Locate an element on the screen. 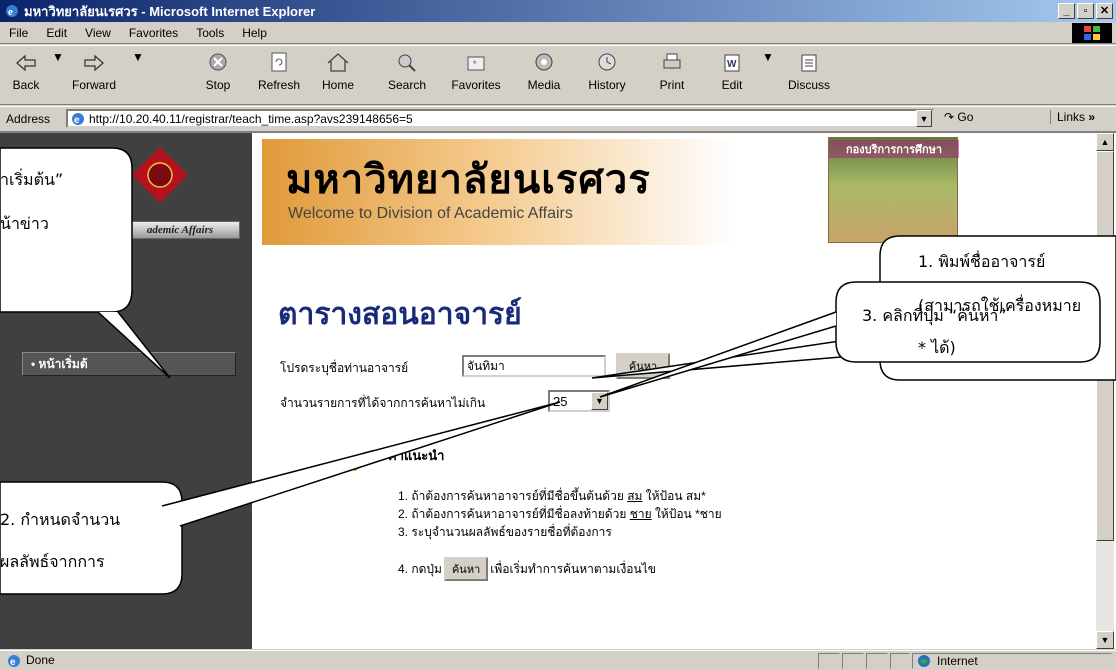  back-dropdown-icon: ▼ is located at coordinates (58, 76).